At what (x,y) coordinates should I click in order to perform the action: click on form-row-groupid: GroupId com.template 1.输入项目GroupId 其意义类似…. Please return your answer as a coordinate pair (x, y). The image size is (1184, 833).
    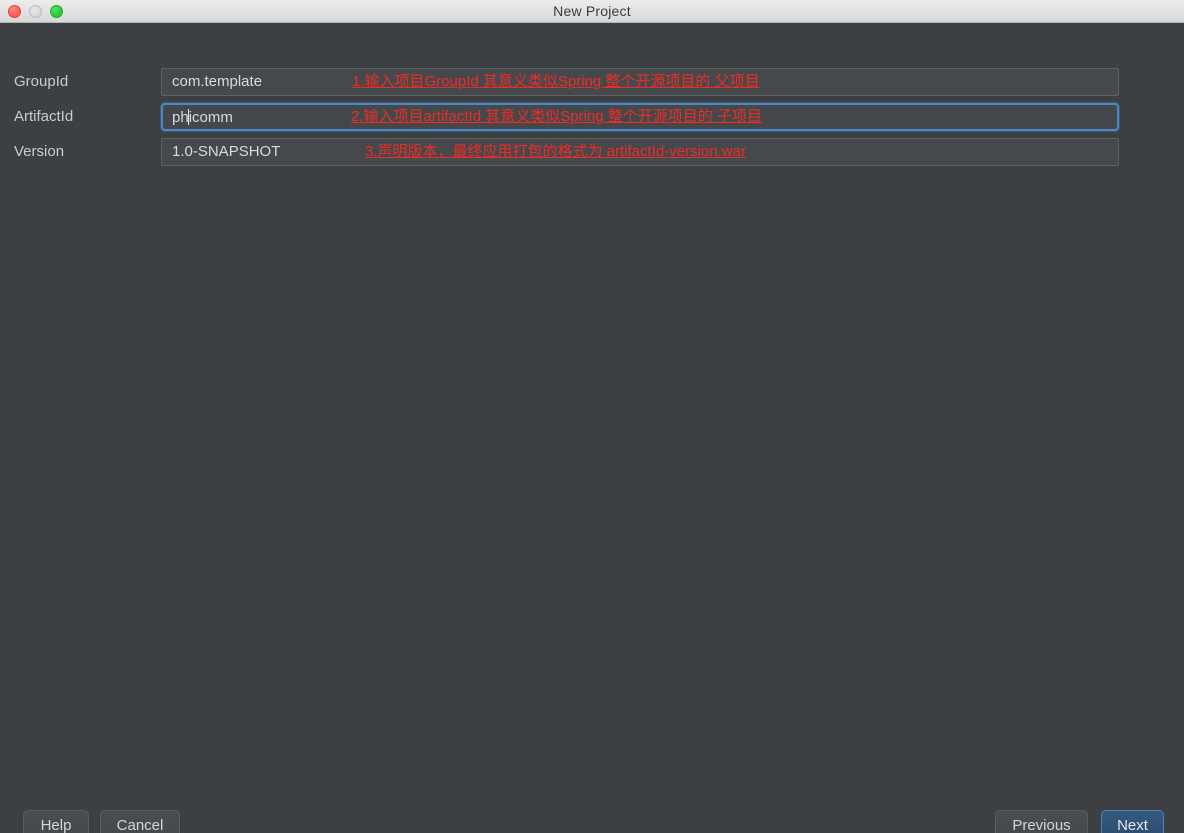
    Looking at the image, I should click on (592, 82).